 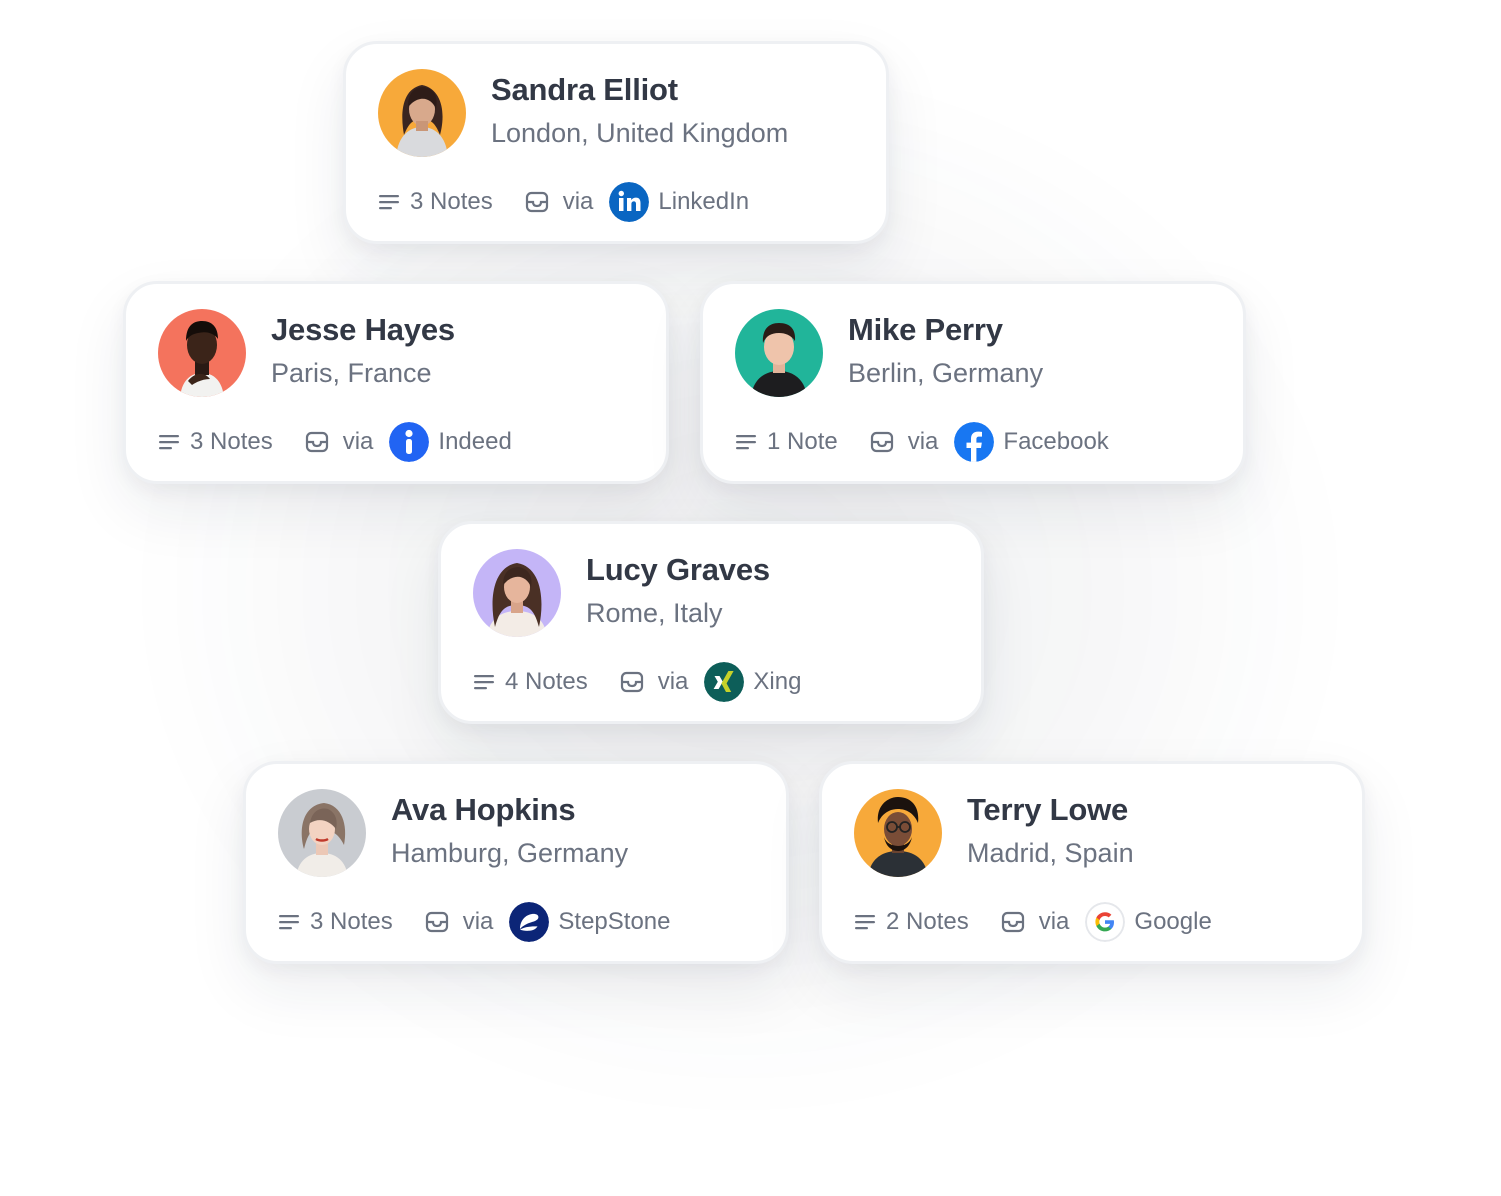 What do you see at coordinates (777, 682) in the screenshot?
I see `source-name: Xing` at bounding box center [777, 682].